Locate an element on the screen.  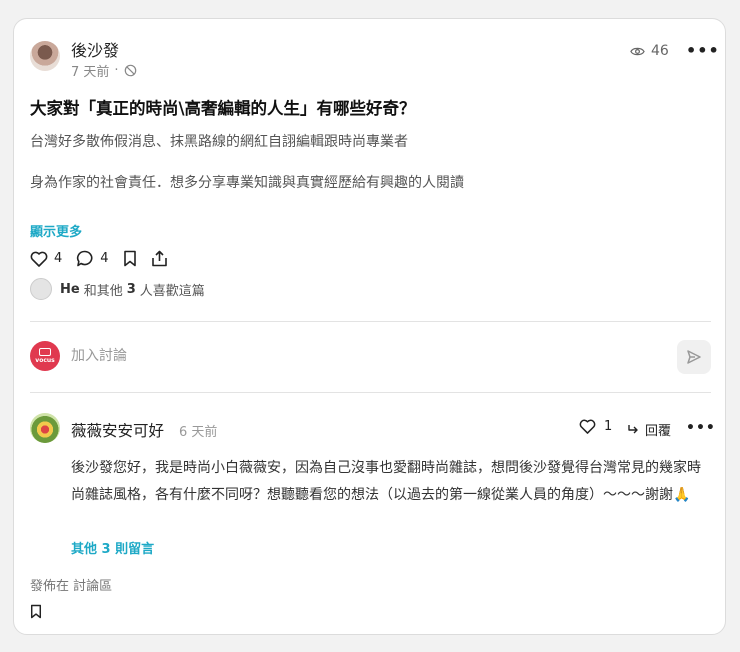
post-body-line-1: 台灣好多散佈假消息、抹黑路線的網紅自詡編輯跟時尚專業者 is located at coordinates (219, 142).